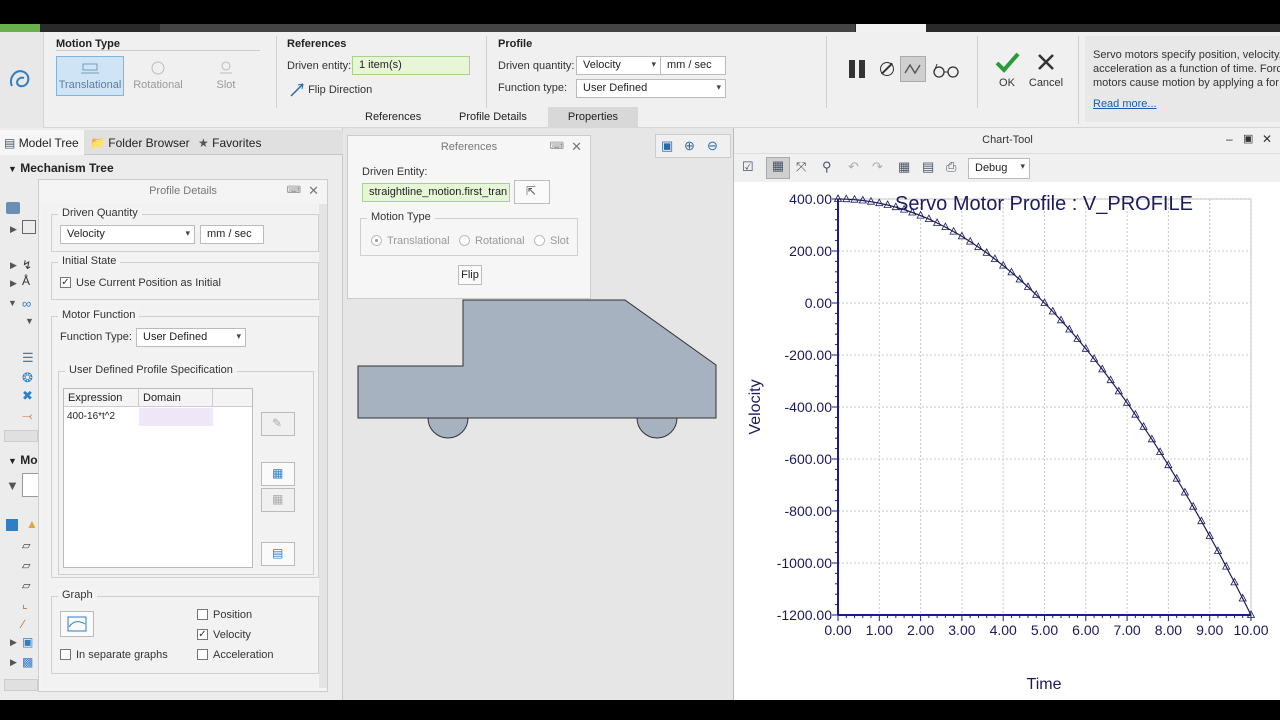  Describe the element at coordinates (65, 654) in the screenshot. I see `separate-graphs-checkbox` at that location.